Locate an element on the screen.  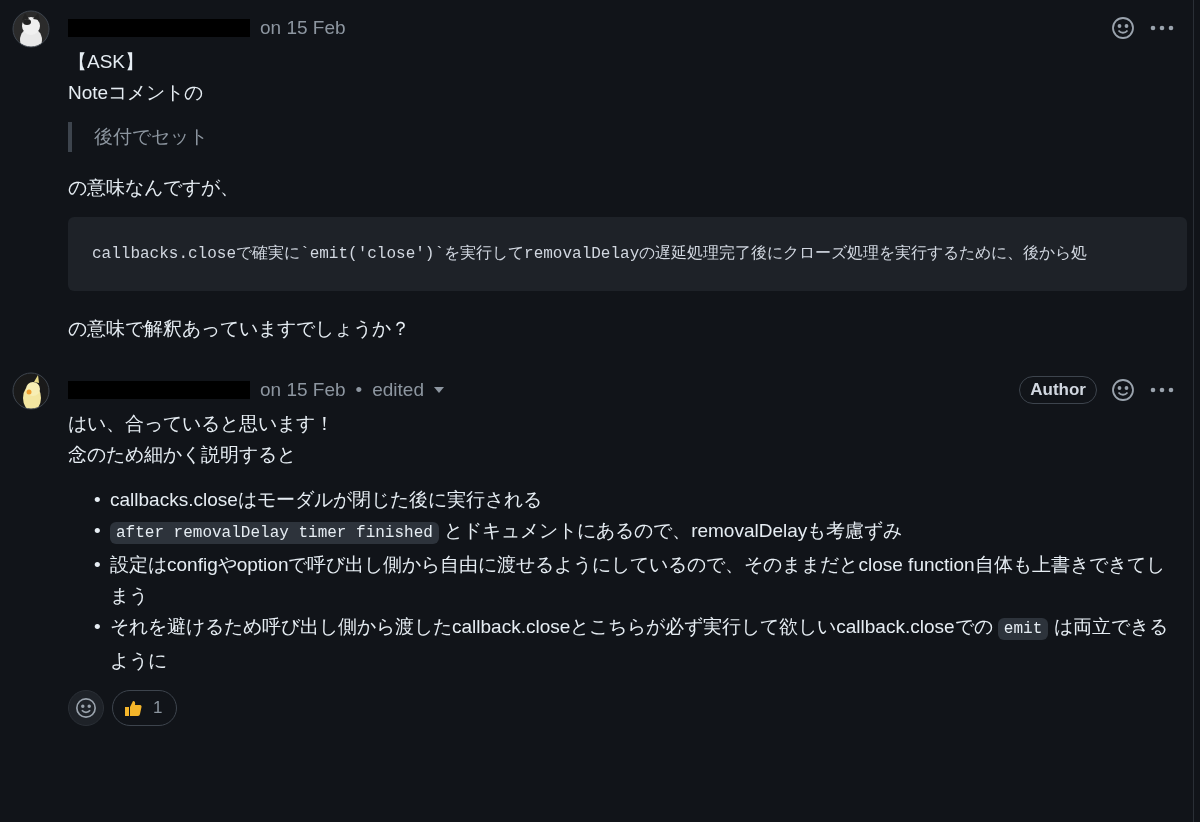
list-item-text: 設定はconfigやoptionで呼び出し側から自由に渡せるようにしているので、そのままだとclose function自体も上書きできてしまう is located at coordinates (638, 580).